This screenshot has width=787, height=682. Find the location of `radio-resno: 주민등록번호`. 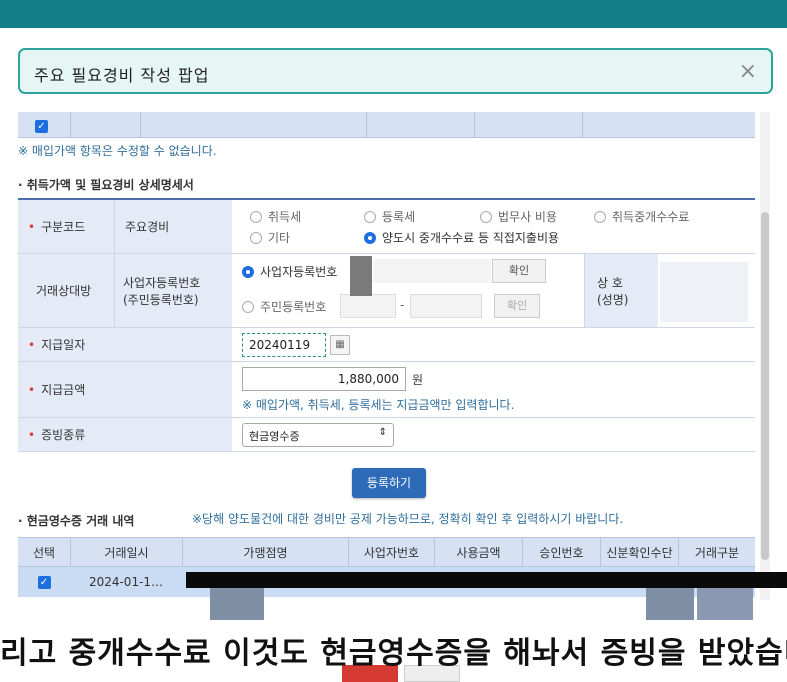

radio-resno: 주민등록번호 is located at coordinates (284, 306).